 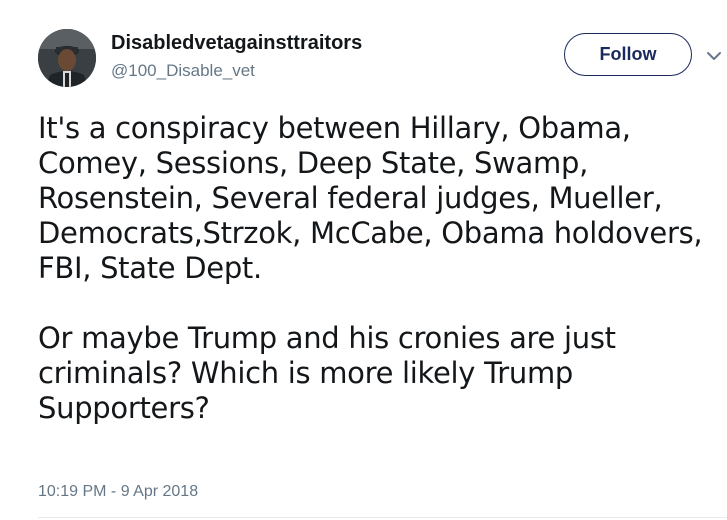 I want to click on avatar, so click(x=67, y=58).